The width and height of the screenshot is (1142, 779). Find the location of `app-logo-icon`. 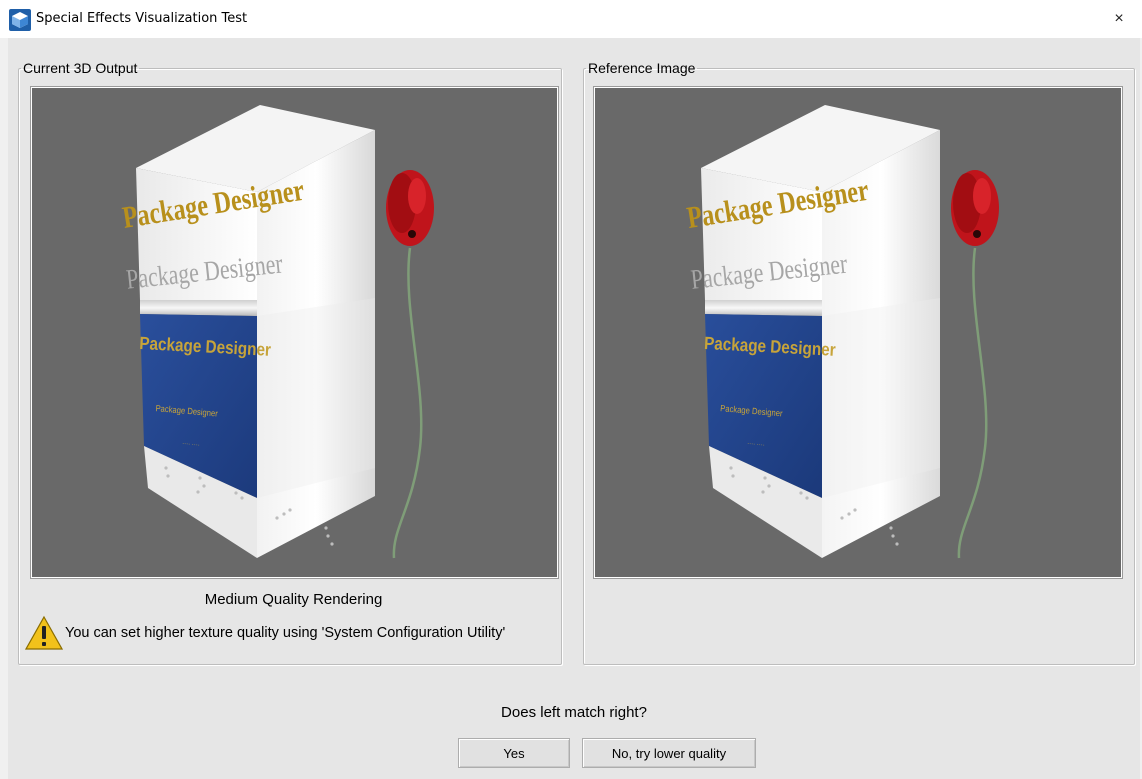

app-logo-icon is located at coordinates (20, 20).